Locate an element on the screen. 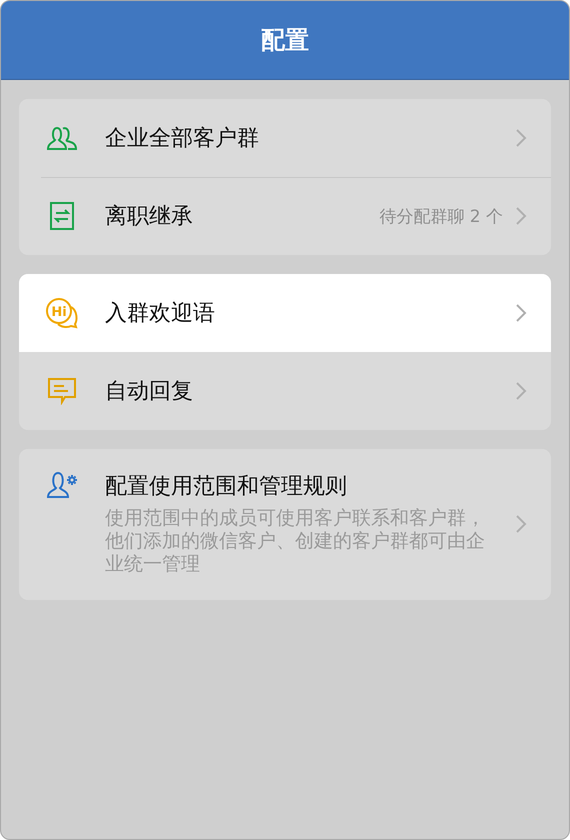  row-status: 待分配群聊 2 个 is located at coordinates (441, 217).